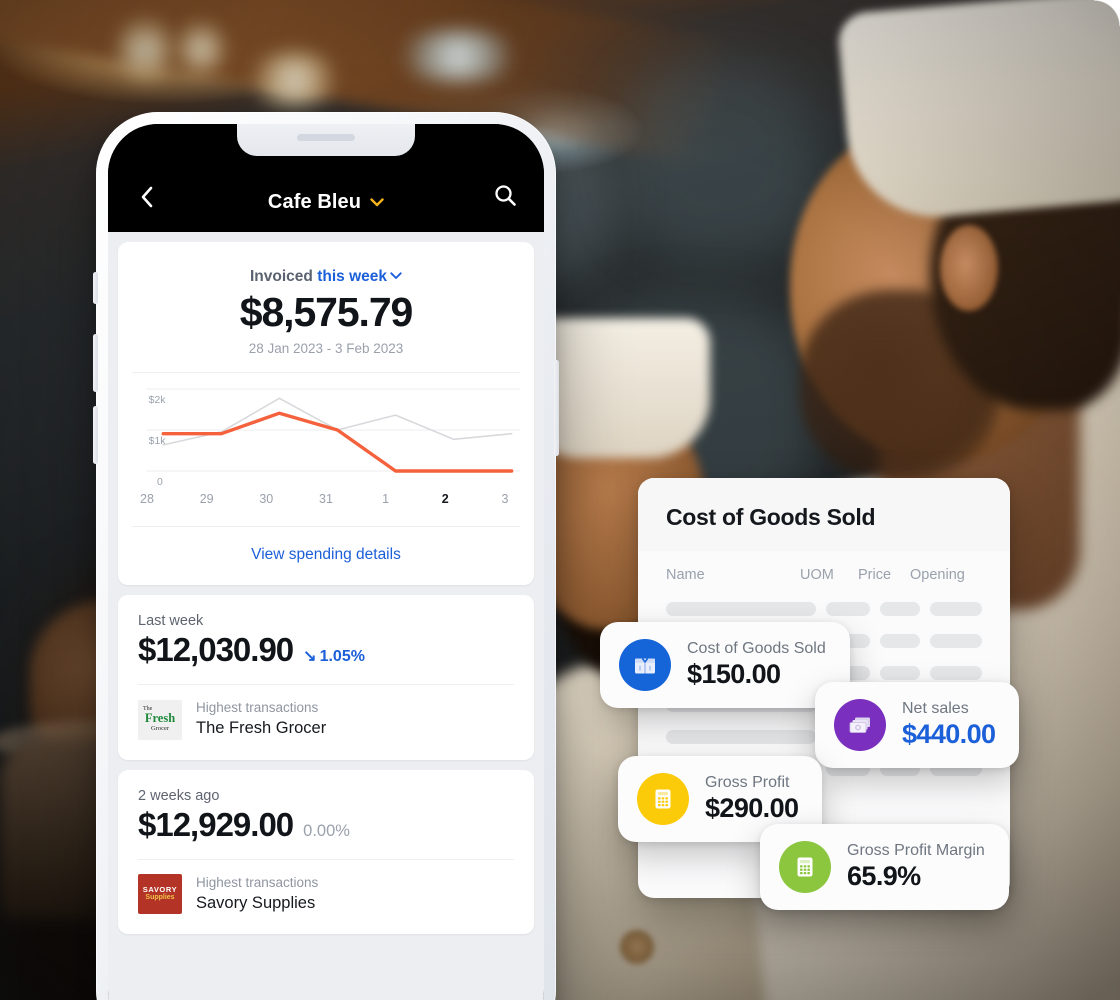  What do you see at coordinates (342, 657) in the screenshot?
I see `week-delta-value: 1.05%` at bounding box center [342, 657].